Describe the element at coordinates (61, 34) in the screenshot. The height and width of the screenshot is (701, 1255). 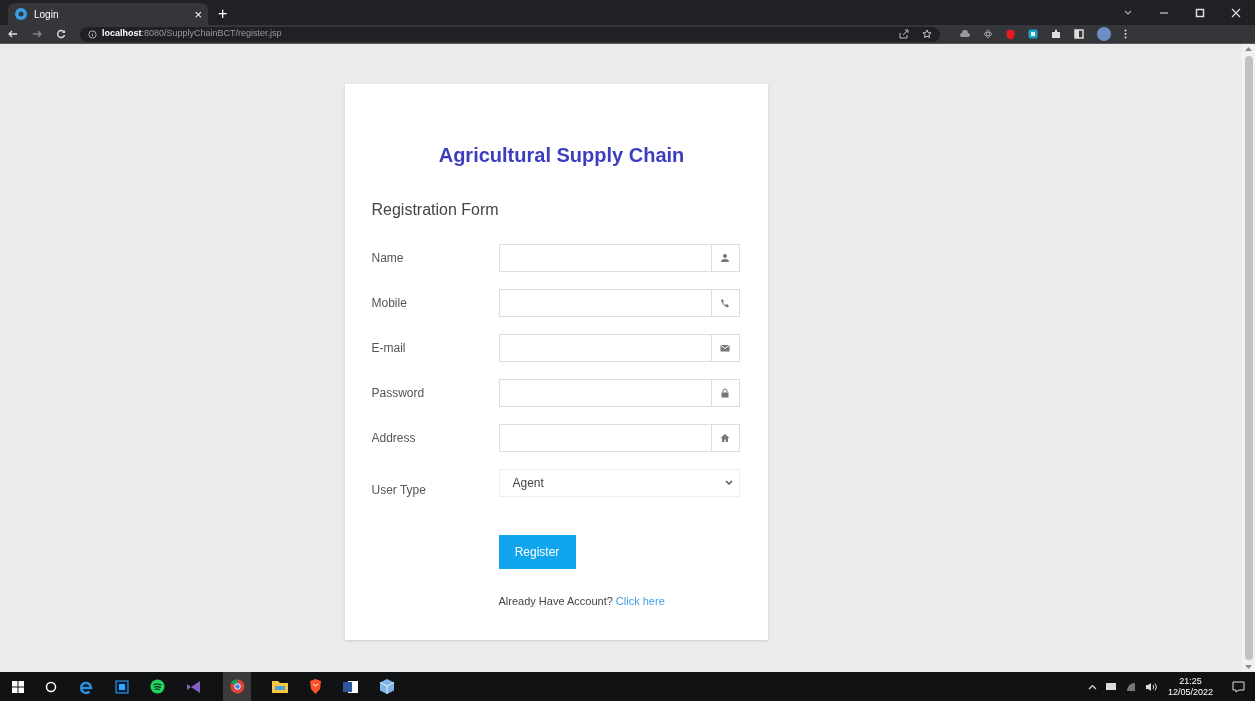
I see `reload-icon` at that location.